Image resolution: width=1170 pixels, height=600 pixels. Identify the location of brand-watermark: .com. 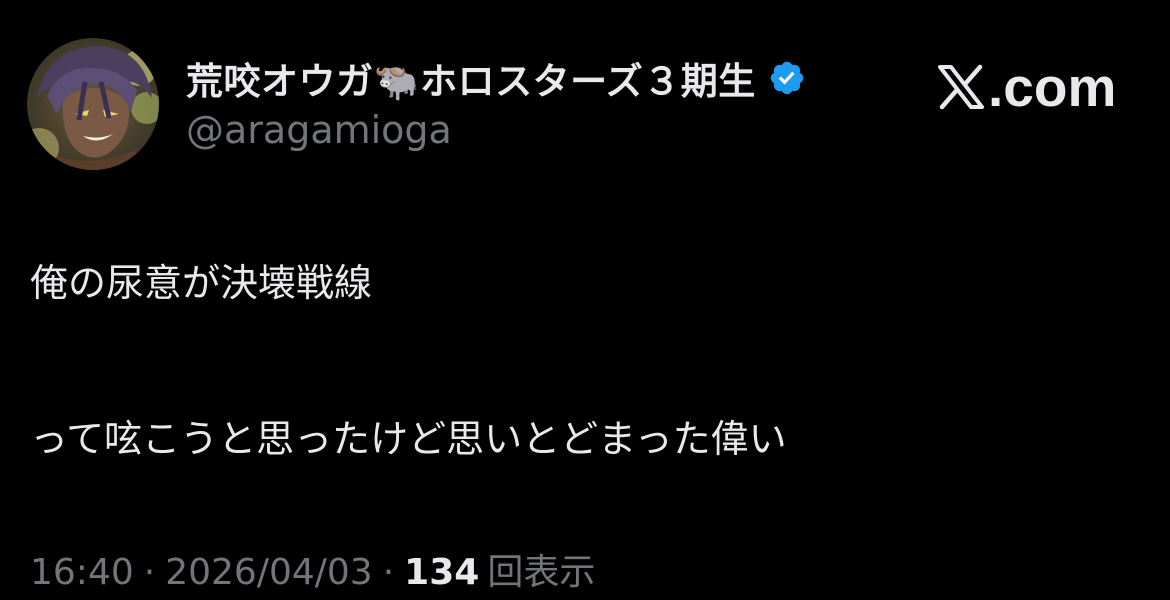
(1026, 87).